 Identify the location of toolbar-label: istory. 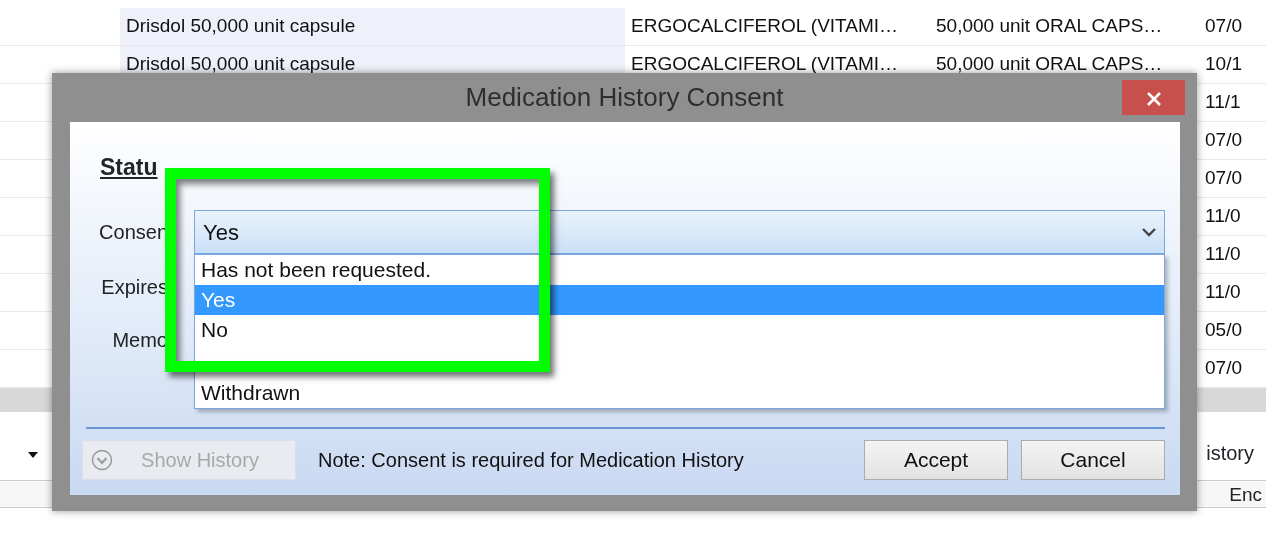
(1230, 453).